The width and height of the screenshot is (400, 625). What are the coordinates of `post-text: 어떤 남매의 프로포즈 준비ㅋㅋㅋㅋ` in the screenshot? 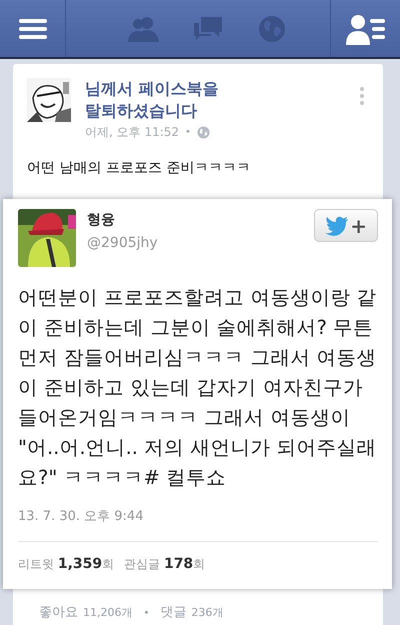 It's located at (139, 168).